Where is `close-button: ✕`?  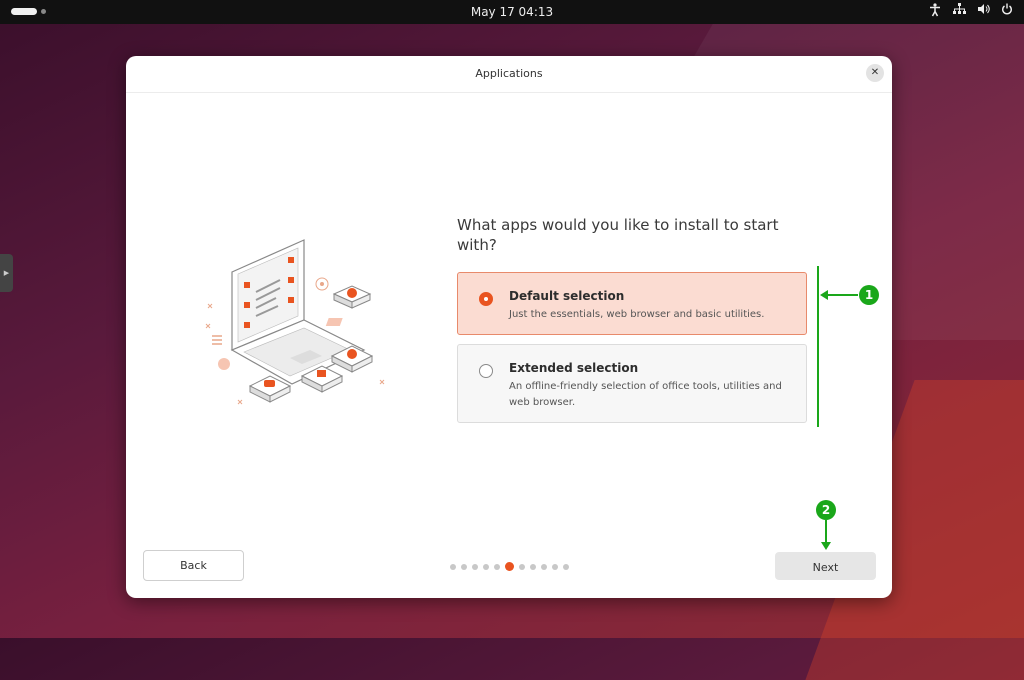
close-button: ✕ is located at coordinates (875, 73).